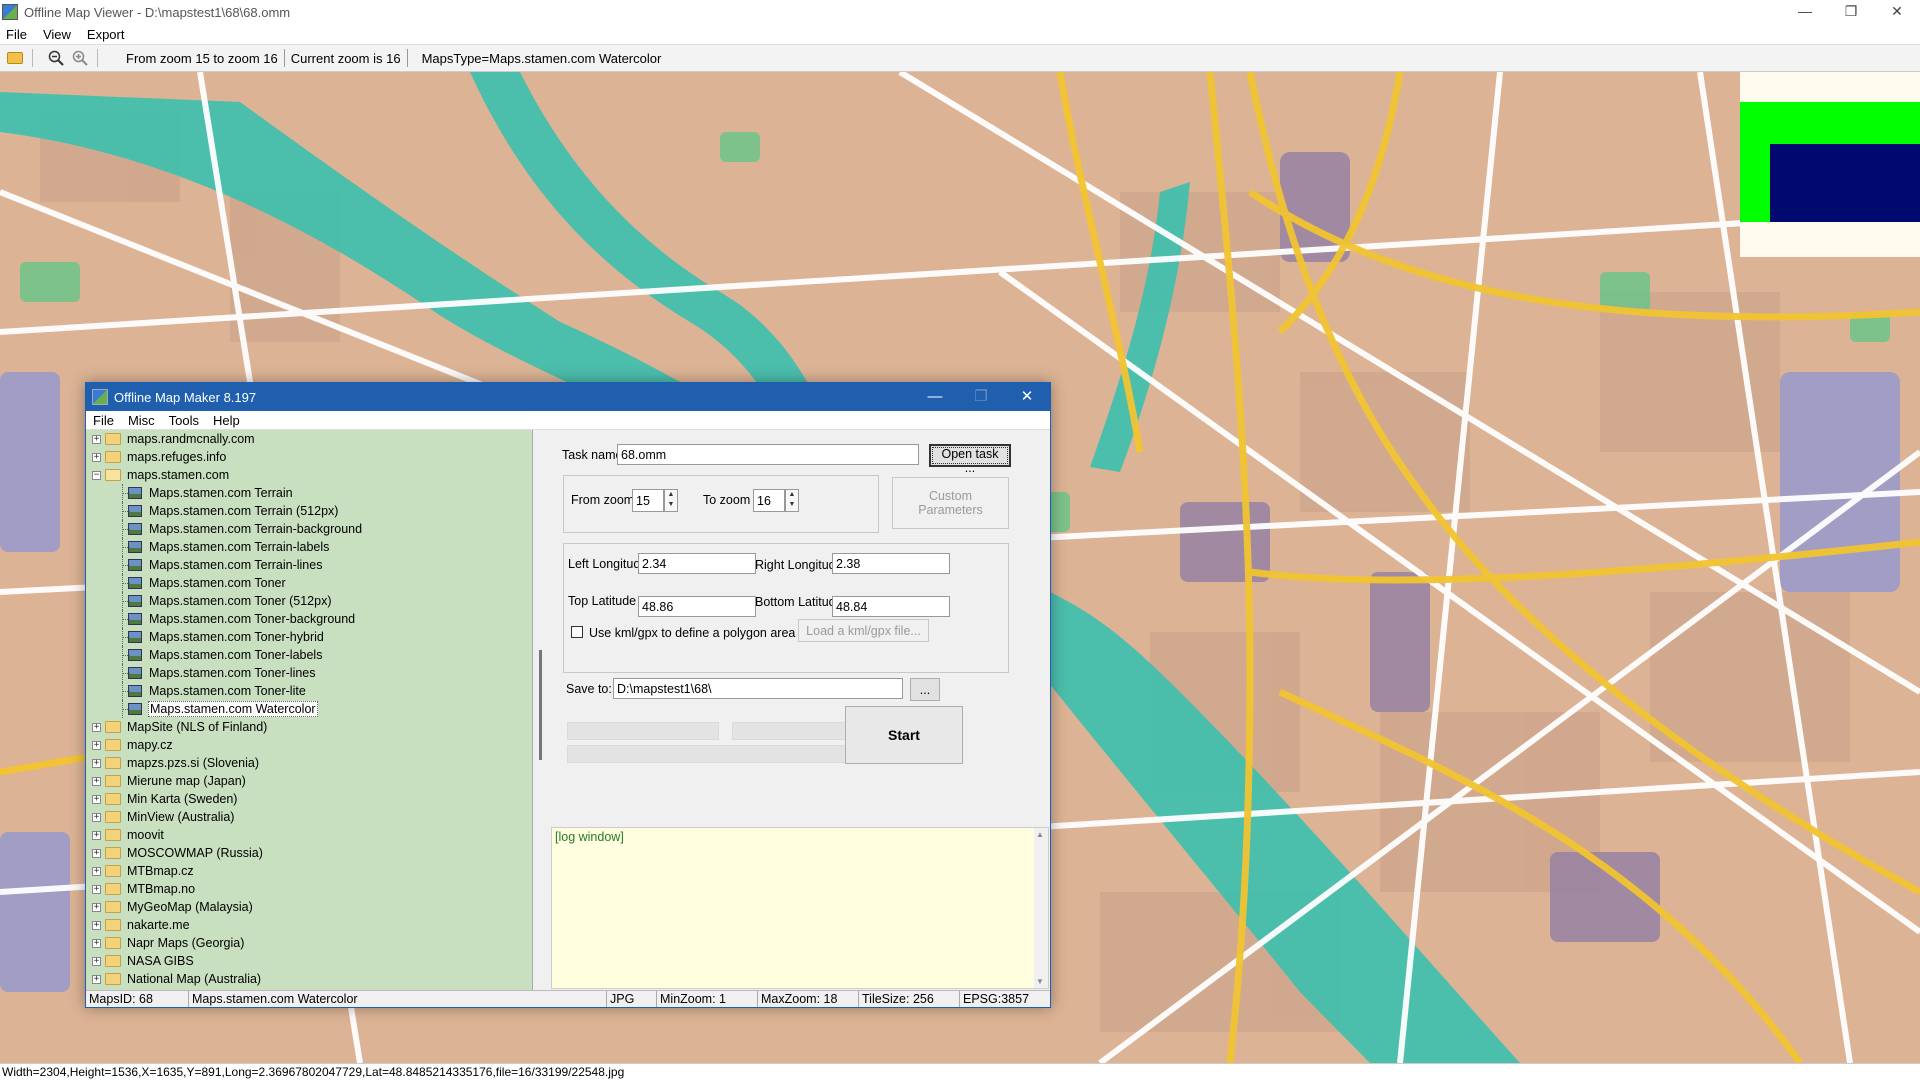  I want to click on tree-map-item: Maps.stamen.com Toner-lines, so click(309, 673).